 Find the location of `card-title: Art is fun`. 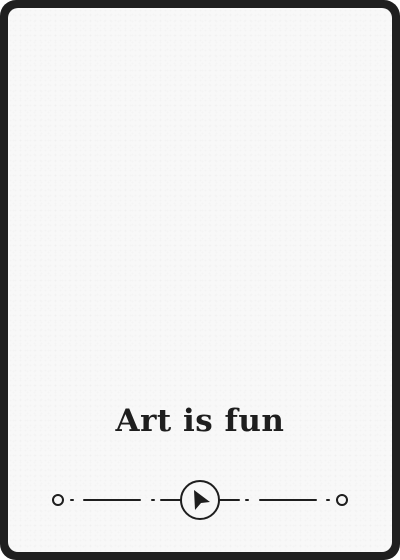

card-title: Art is fun is located at coordinates (200, 421).